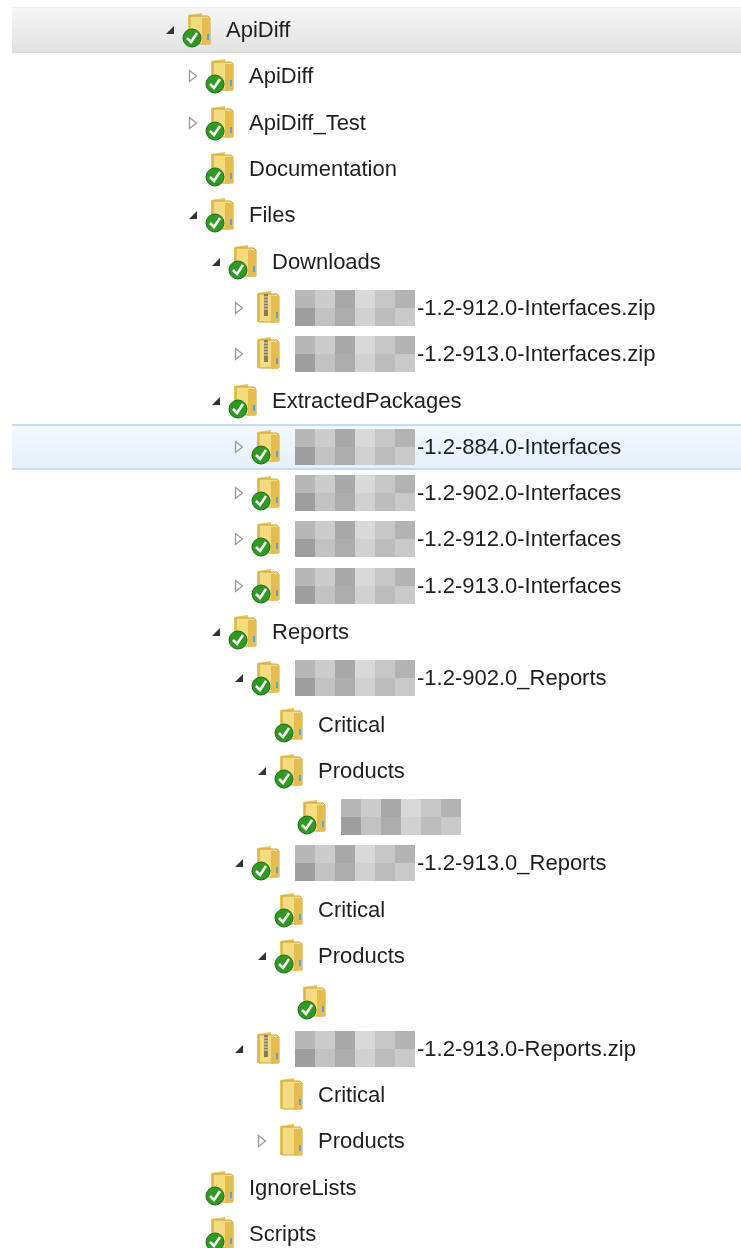 The width and height of the screenshot is (741, 1248). I want to click on tree-item: -1.2-884.0-Interfaces, so click(376, 446).